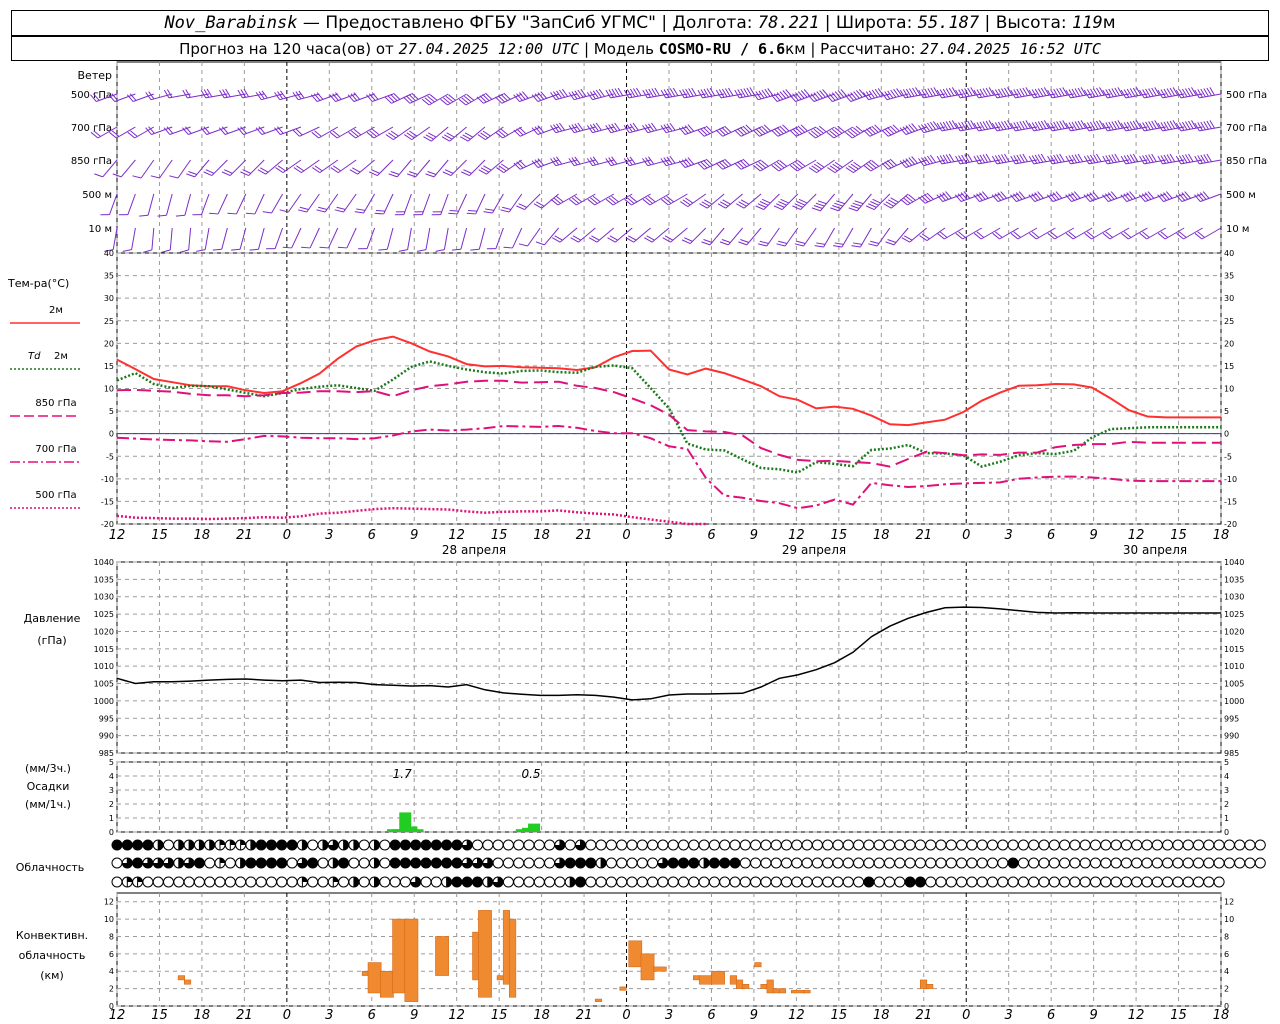 The height and width of the screenshot is (1024, 1280). What do you see at coordinates (1226, 989) in the screenshot?
I see `conv-ytick-right: 2` at bounding box center [1226, 989].